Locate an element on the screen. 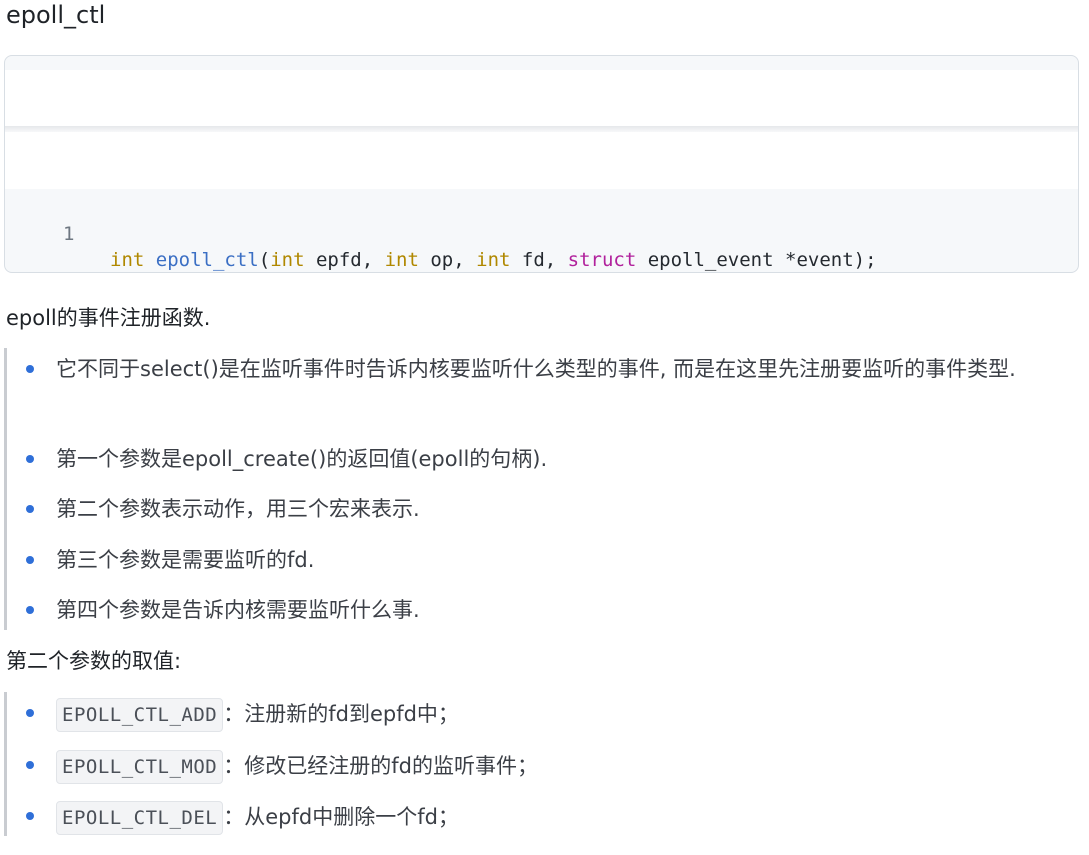 The width and height of the screenshot is (1089, 855). value-description: ：修改已经注册的fd的监听事件； is located at coordinates (380, 766).